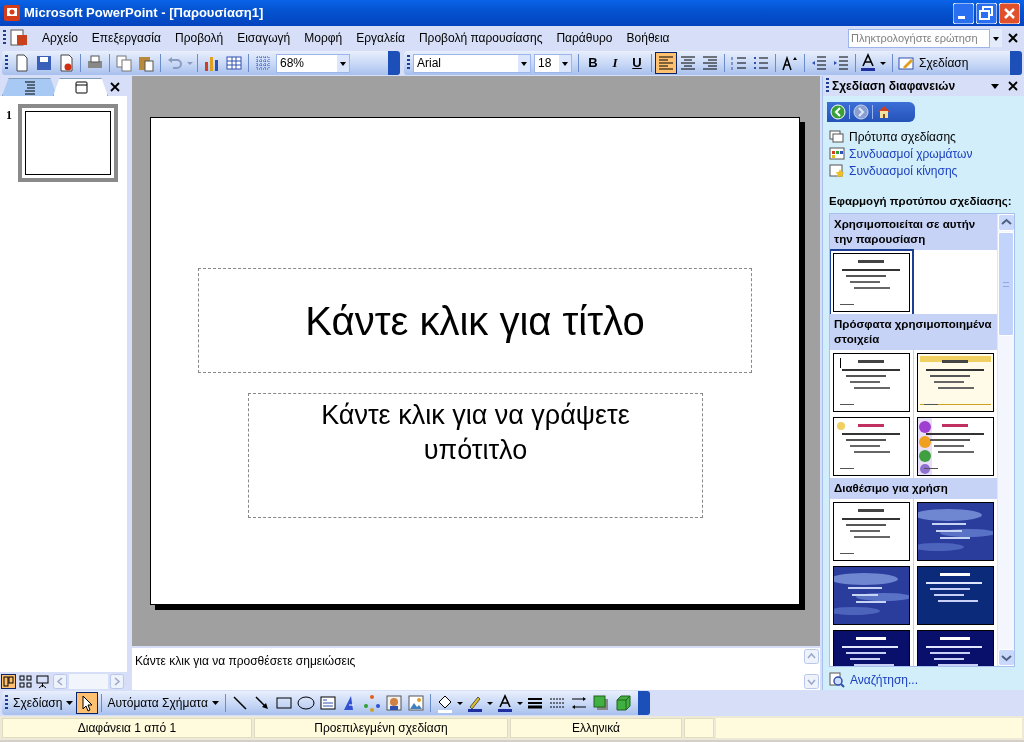  What do you see at coordinates (894, 86) in the screenshot?
I see `task-pane-title: Σχεδίαση διαφανειών` at bounding box center [894, 86].